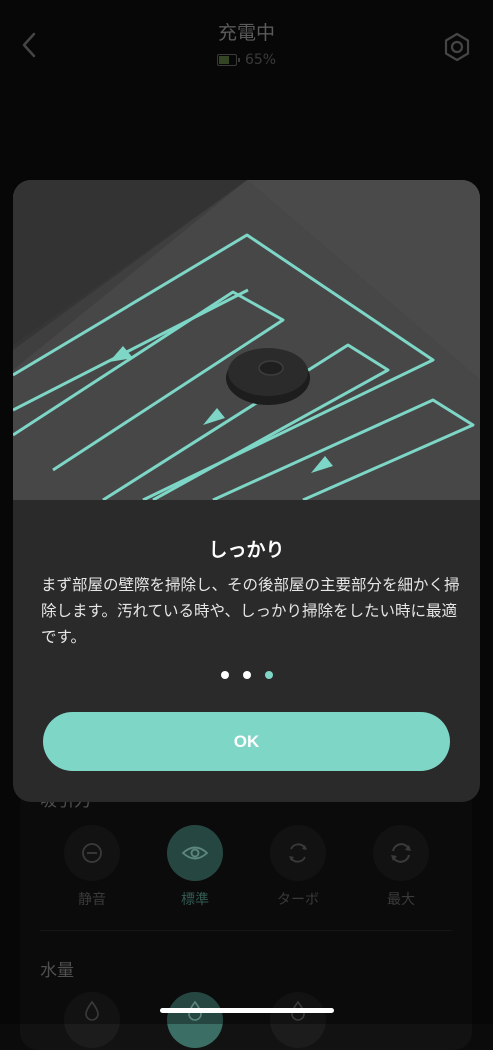 The image size is (493, 1050). I want to click on page-dot-active, so click(268, 675).